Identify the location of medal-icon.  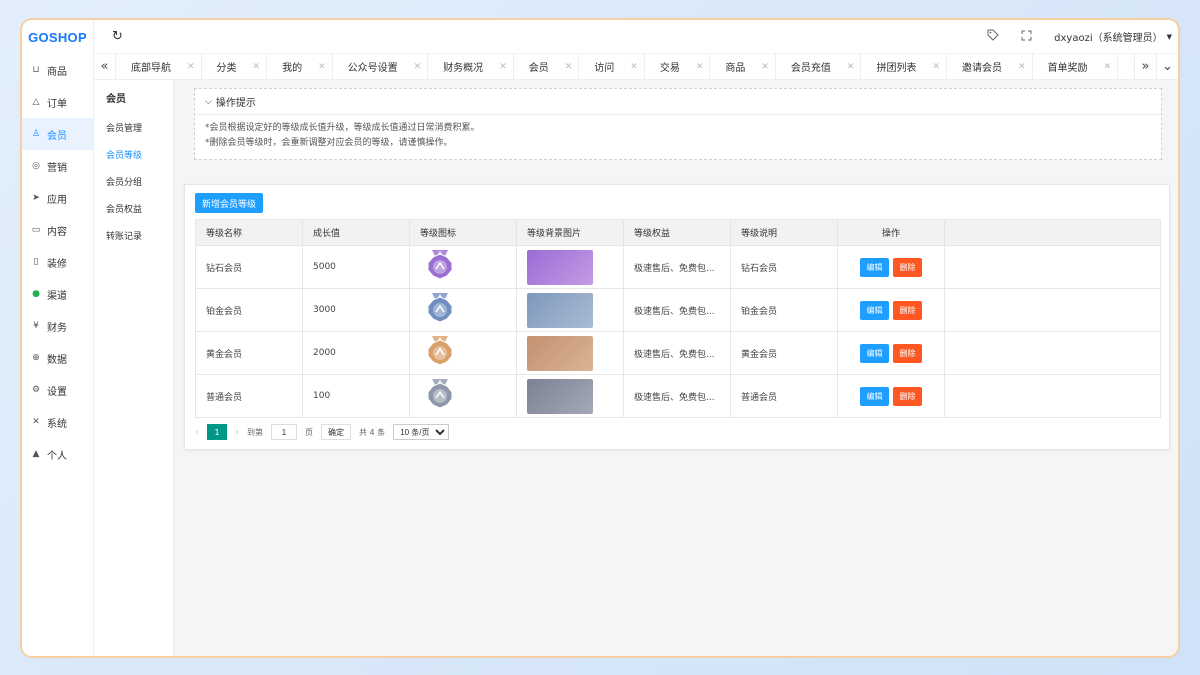
(440, 307).